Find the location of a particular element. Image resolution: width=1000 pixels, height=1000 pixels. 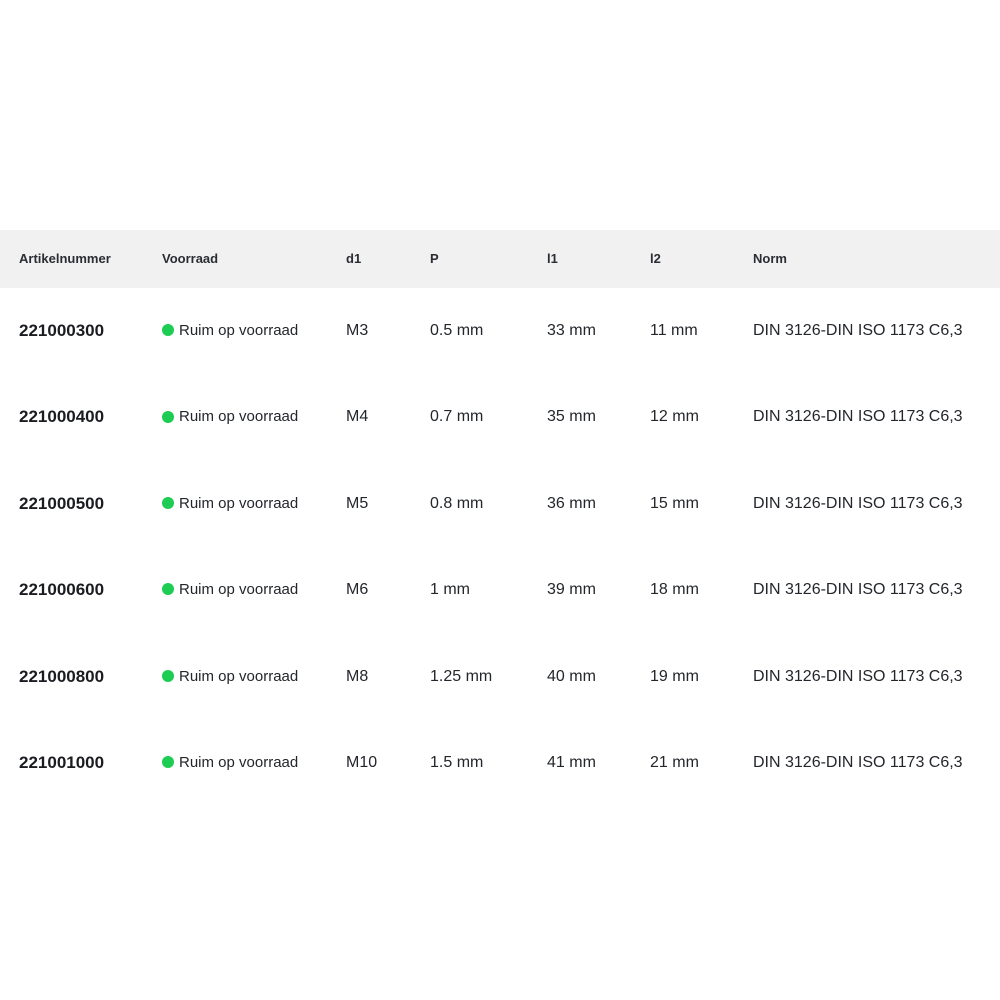

l1-value: 40 mm is located at coordinates (571, 676).